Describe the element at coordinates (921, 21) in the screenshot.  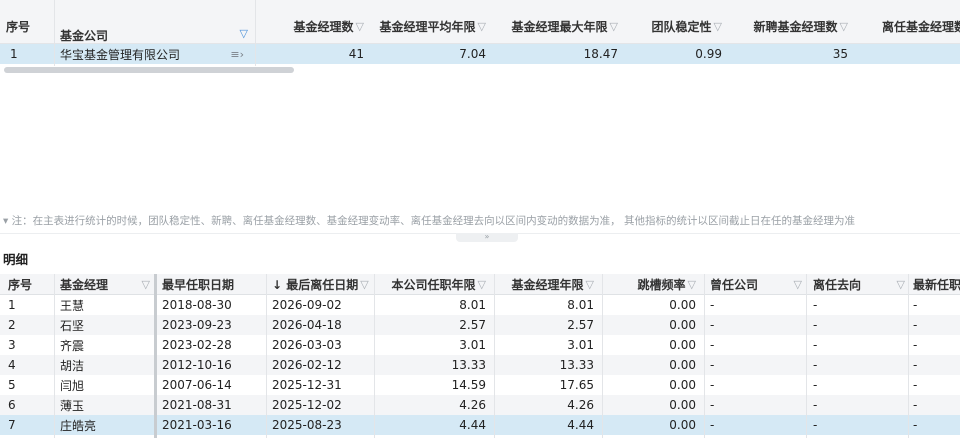
I see `summary-col-departed-managers: 离任基金经理数` at that location.